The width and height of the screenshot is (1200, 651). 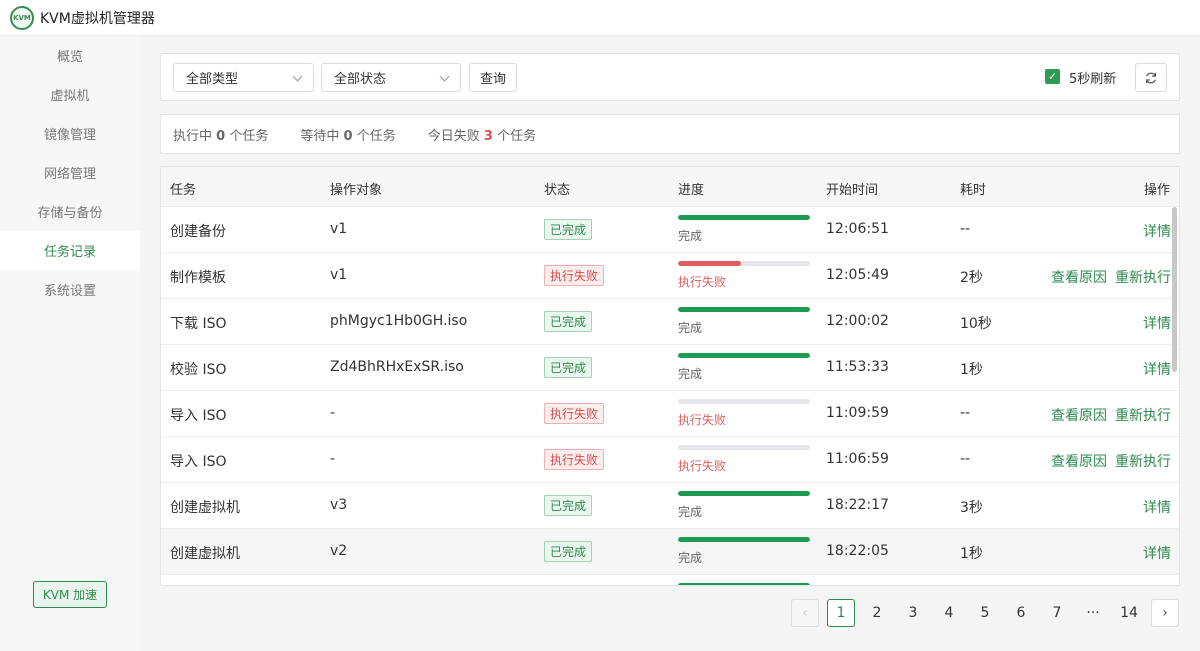 I want to click on table-row: 下载 ISO phMgyc1Hb0GH.iso 已完成 完成 12:00:02 10秒 详情, so click(x=670, y=322).